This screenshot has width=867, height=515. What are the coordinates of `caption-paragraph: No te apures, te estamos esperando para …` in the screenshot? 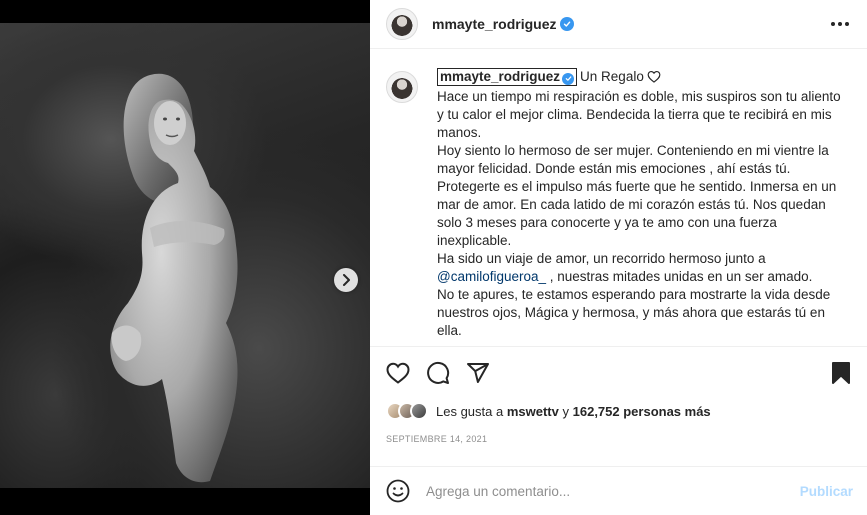 It's located at (634, 312).